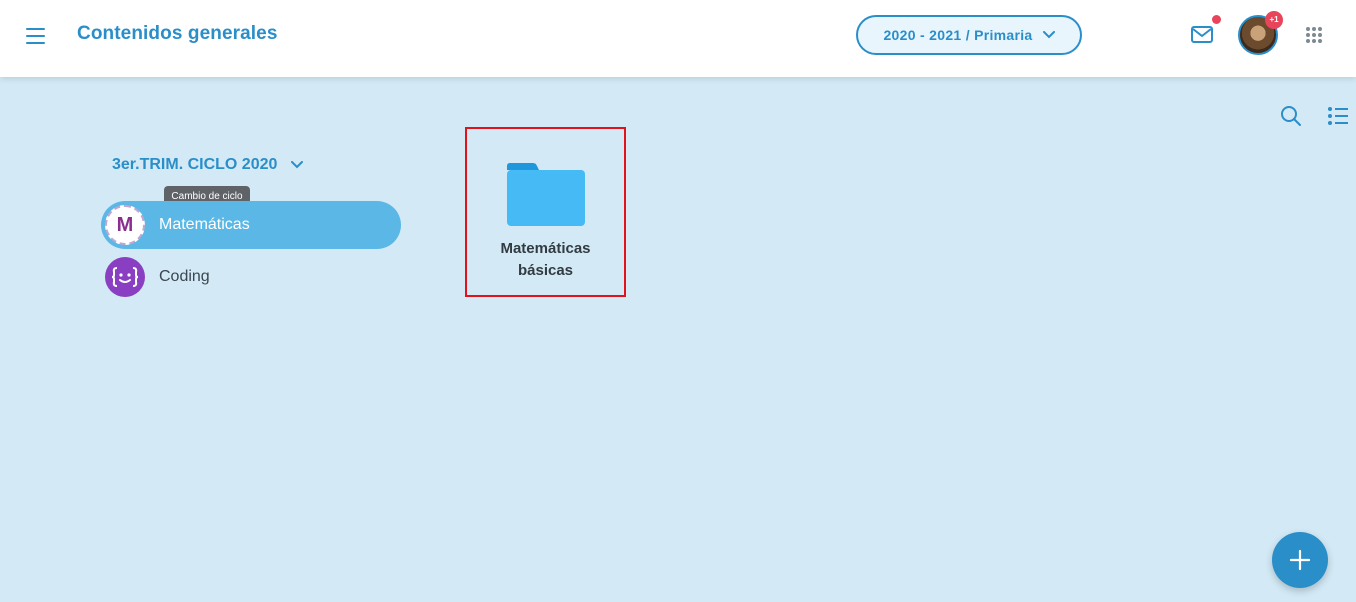  What do you see at coordinates (204, 224) in the screenshot?
I see `subject-label: Matemáticas` at bounding box center [204, 224].